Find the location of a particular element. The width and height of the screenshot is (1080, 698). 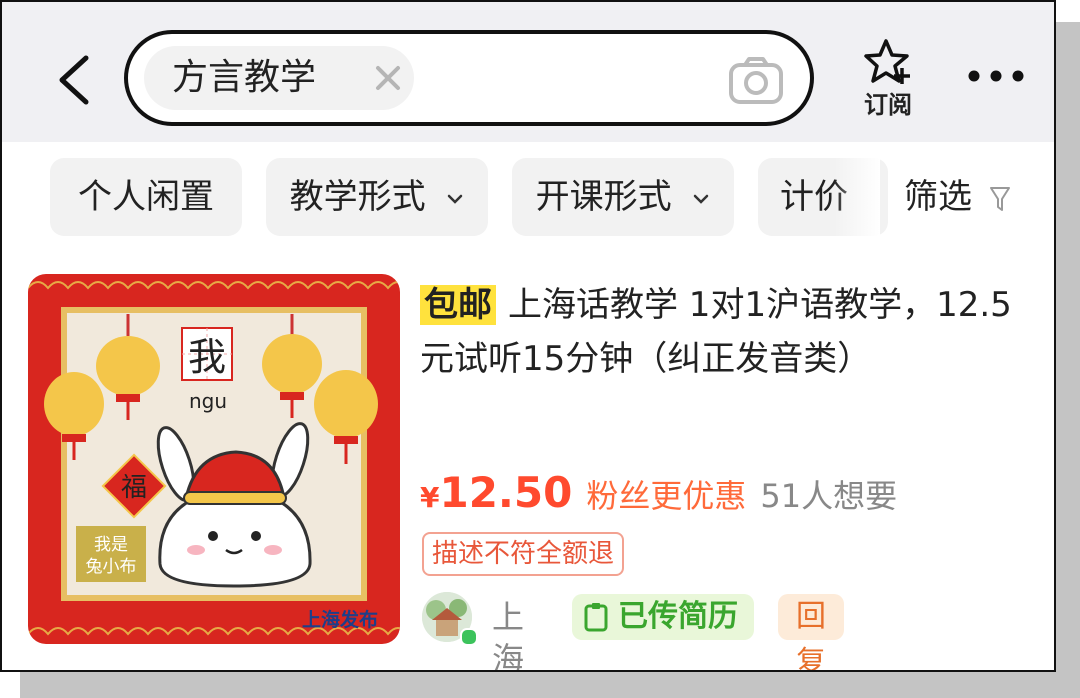

funnel-icon is located at coordinates (999, 198).